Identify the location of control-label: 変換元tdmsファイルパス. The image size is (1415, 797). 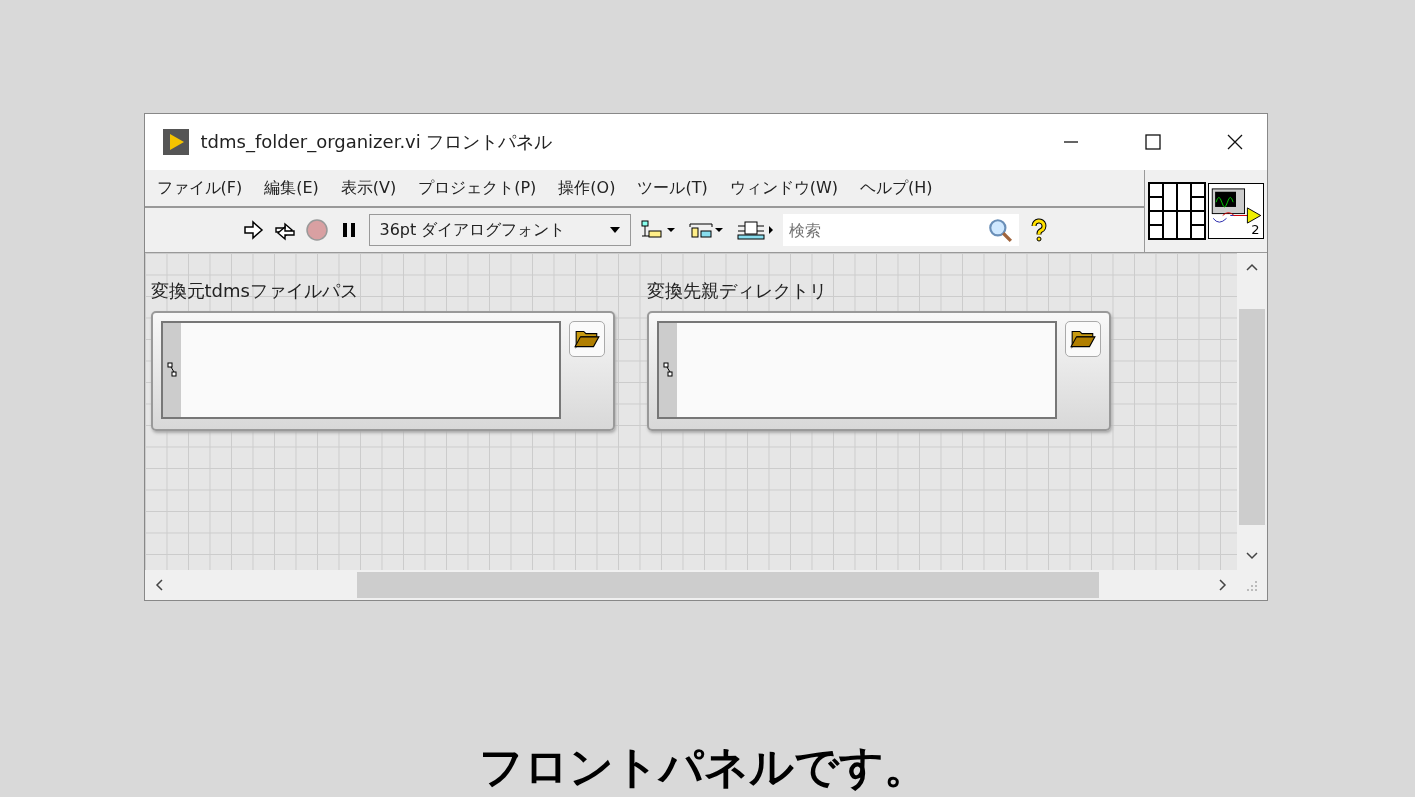
(254, 291).